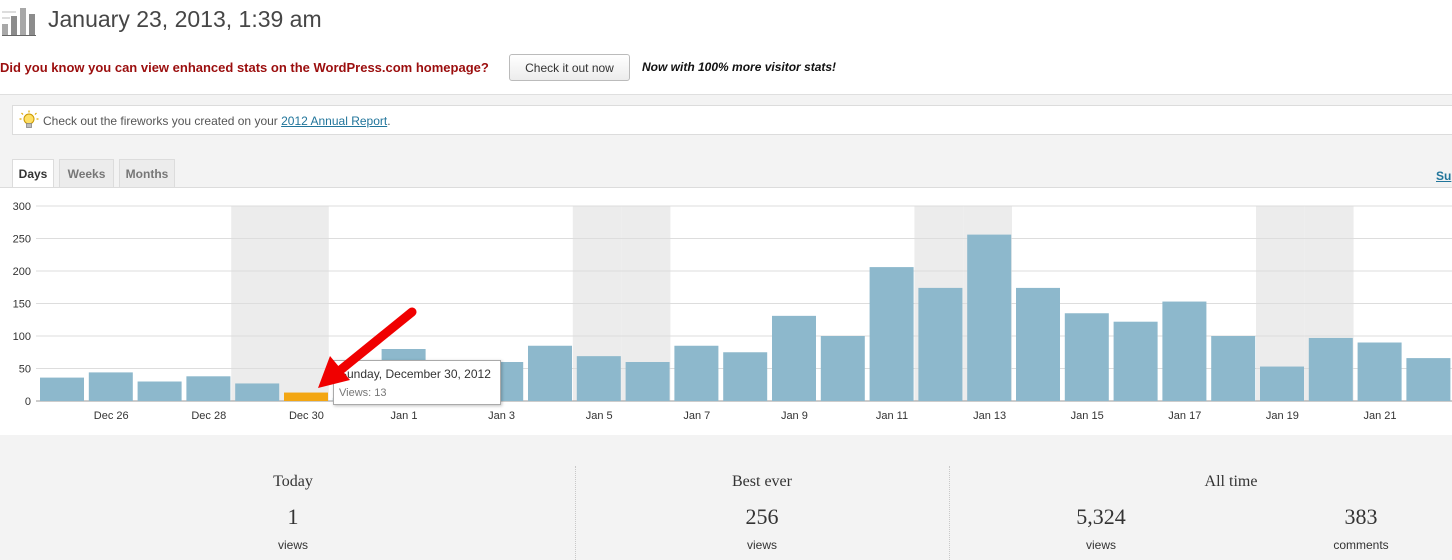  Describe the element at coordinates (404, 416) in the screenshot. I see `x-tick-label: Jan 1` at that location.